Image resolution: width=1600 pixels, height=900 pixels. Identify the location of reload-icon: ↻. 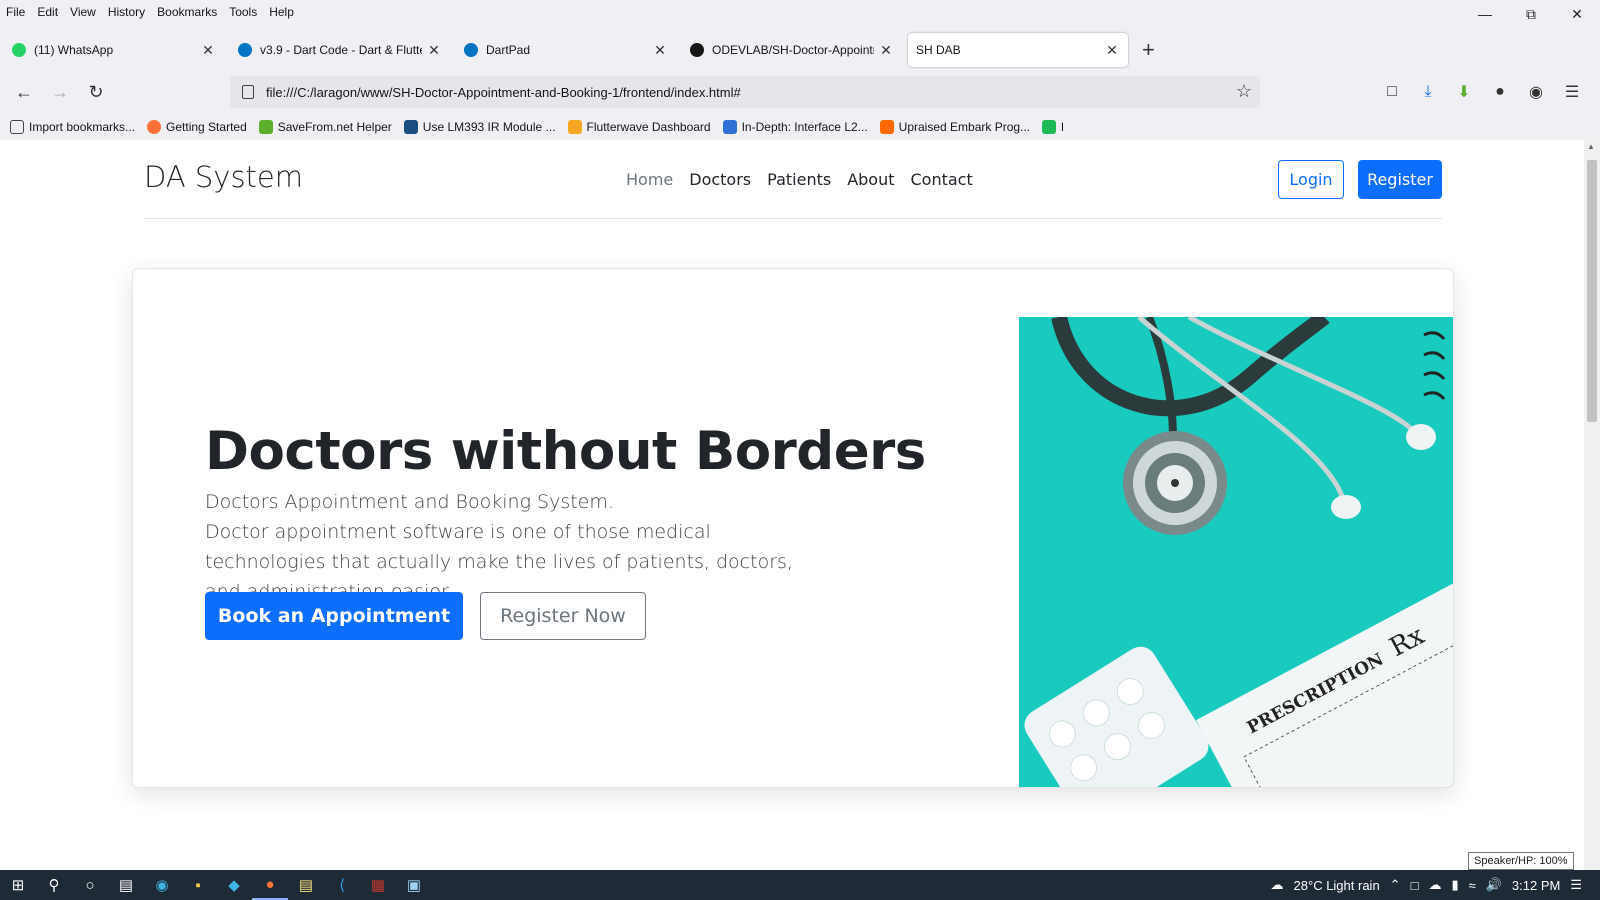
(96, 92).